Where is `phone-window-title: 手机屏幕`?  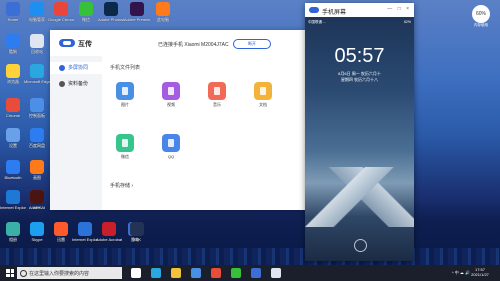 phone-window-title: 手机屏幕 is located at coordinates (334, 13).